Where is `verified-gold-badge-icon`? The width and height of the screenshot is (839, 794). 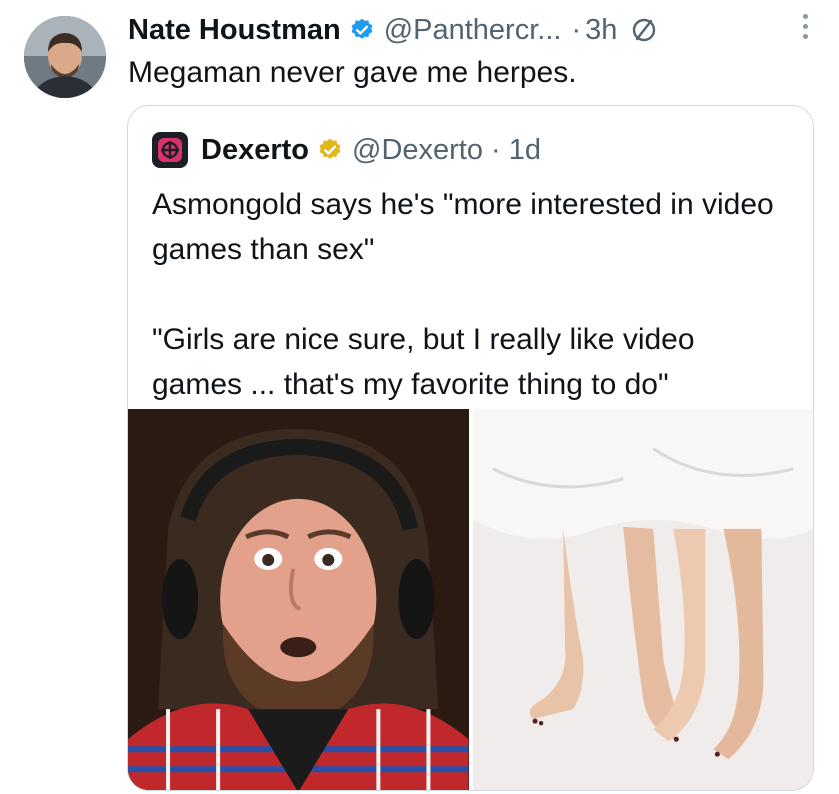
verified-gold-badge-icon is located at coordinates (330, 150).